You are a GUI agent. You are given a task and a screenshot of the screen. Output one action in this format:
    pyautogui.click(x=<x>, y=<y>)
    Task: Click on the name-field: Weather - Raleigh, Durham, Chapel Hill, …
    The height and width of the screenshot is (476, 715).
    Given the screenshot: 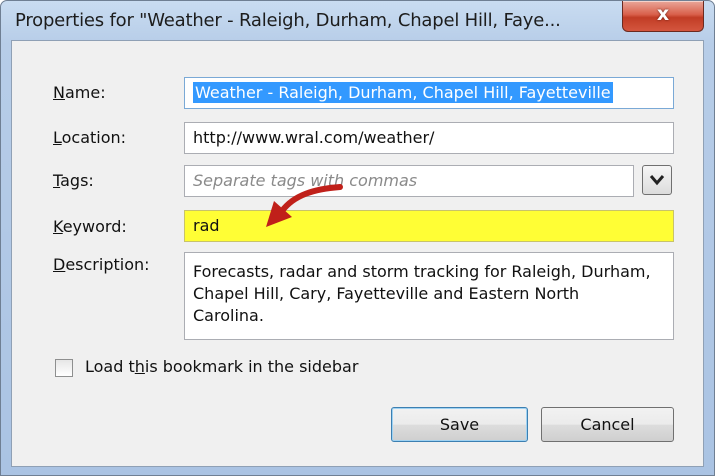 What is the action you would take?
    pyautogui.click(x=429, y=93)
    